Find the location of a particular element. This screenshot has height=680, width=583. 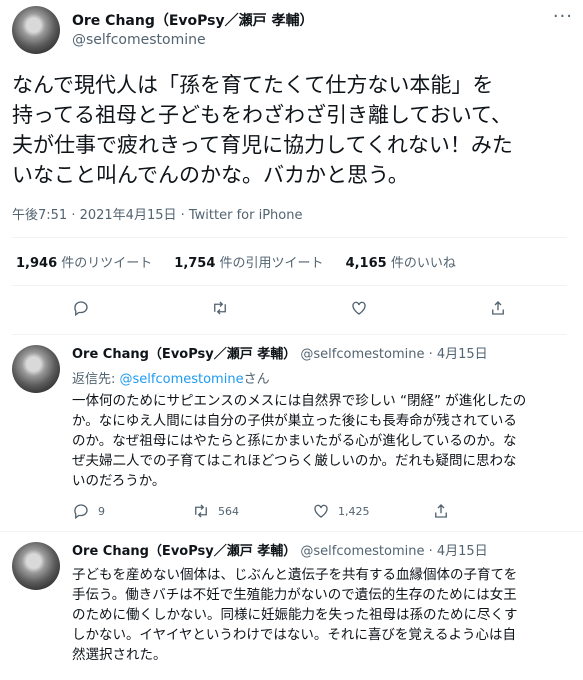

tweet-timestamp: 午後7:51 · 2021年4月15日 · Twitter for iPhone is located at coordinates (289, 219).